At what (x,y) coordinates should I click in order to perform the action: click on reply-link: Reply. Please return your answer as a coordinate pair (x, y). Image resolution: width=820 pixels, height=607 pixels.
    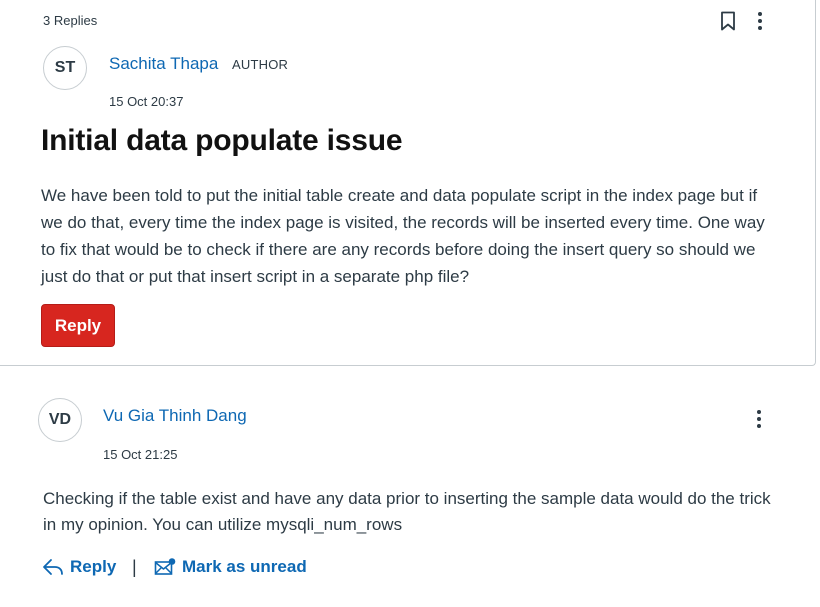
    Looking at the image, I should click on (79, 567).